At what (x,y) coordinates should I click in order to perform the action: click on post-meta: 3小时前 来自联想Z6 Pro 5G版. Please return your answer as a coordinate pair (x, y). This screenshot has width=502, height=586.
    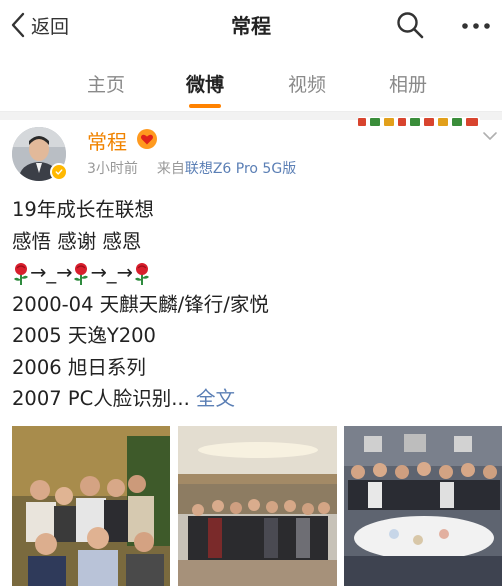
    Looking at the image, I should click on (191, 168).